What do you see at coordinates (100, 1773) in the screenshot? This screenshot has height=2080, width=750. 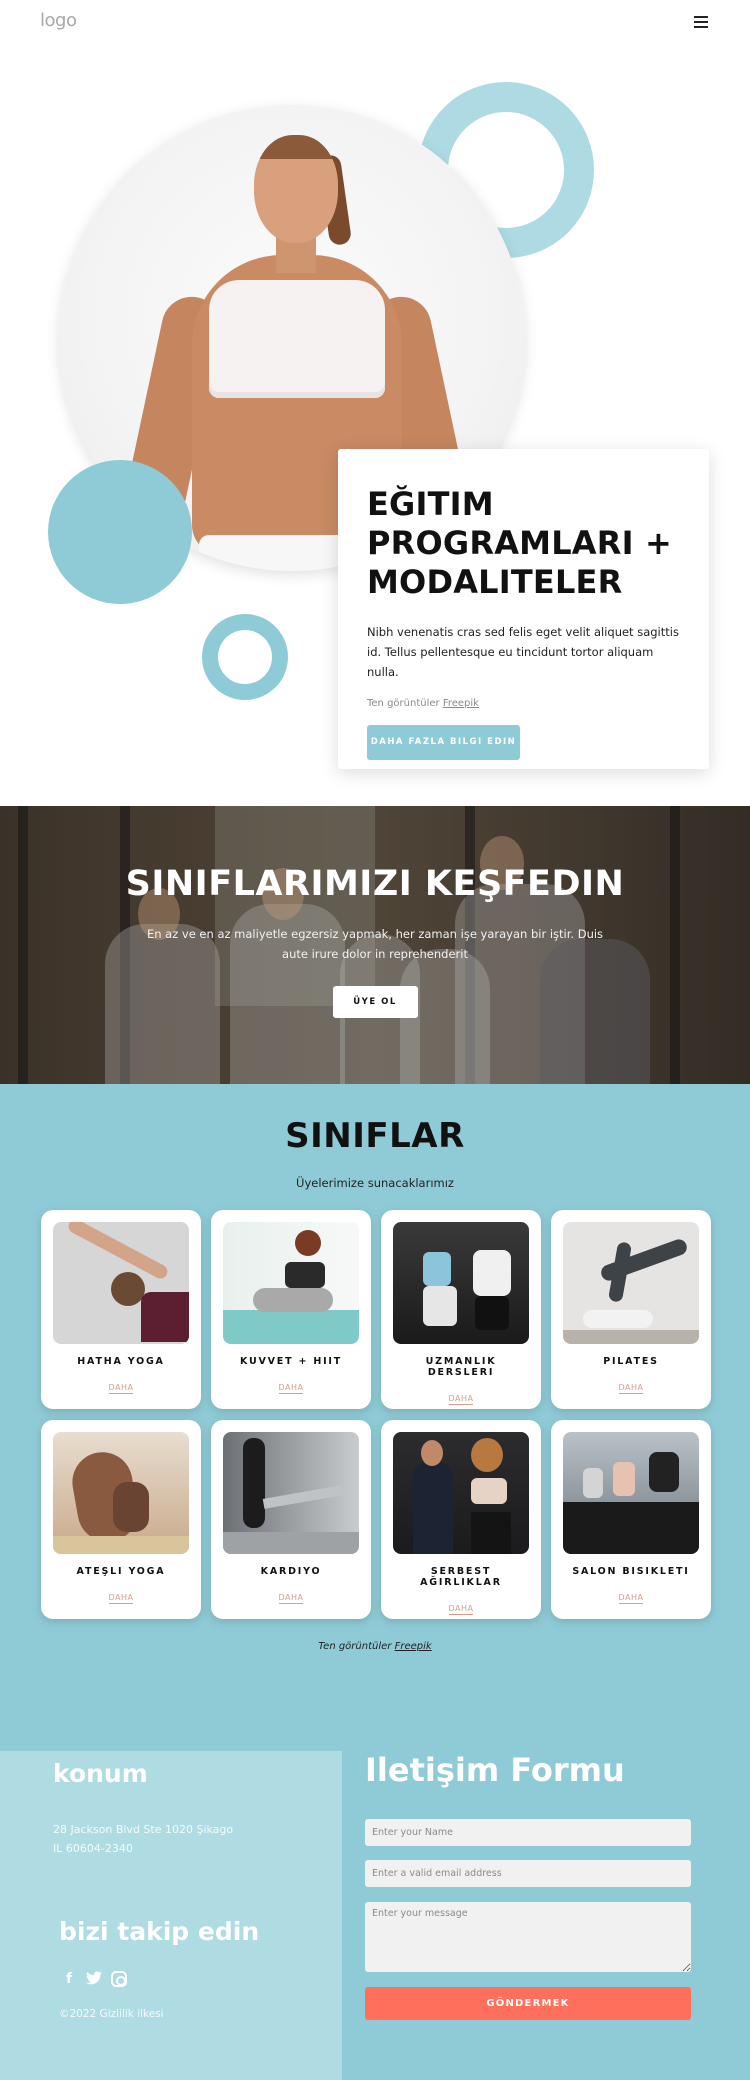 I see `location-title: konum` at bounding box center [100, 1773].